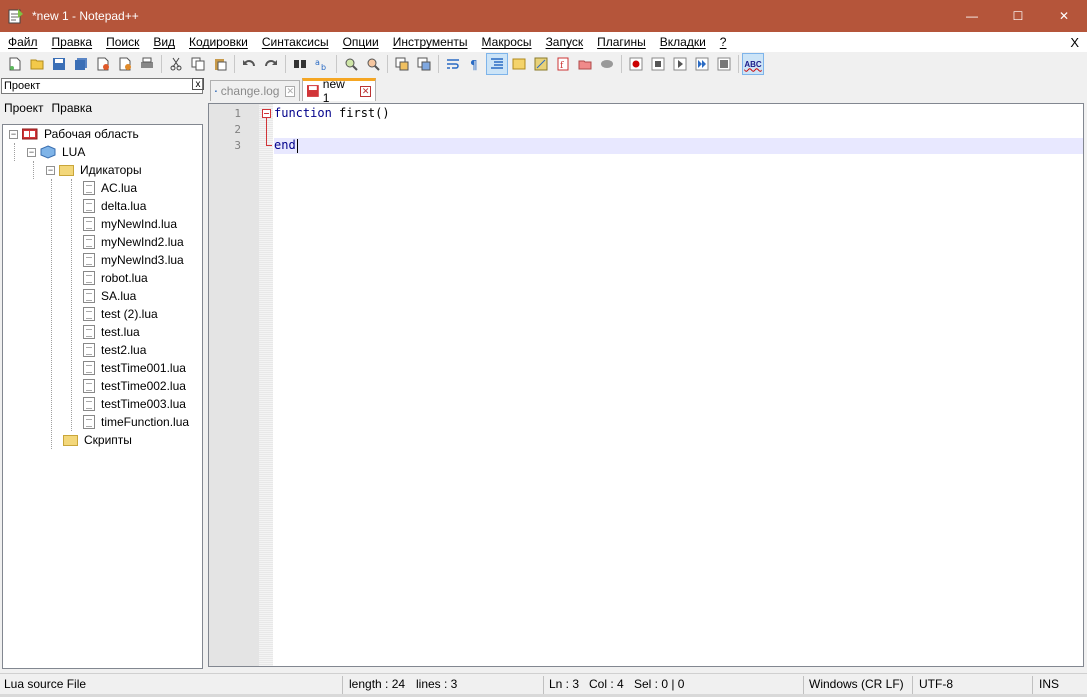 The image size is (1087, 697). Describe the element at coordinates (658, 64) in the screenshot. I see `stop-macro-button` at that location.